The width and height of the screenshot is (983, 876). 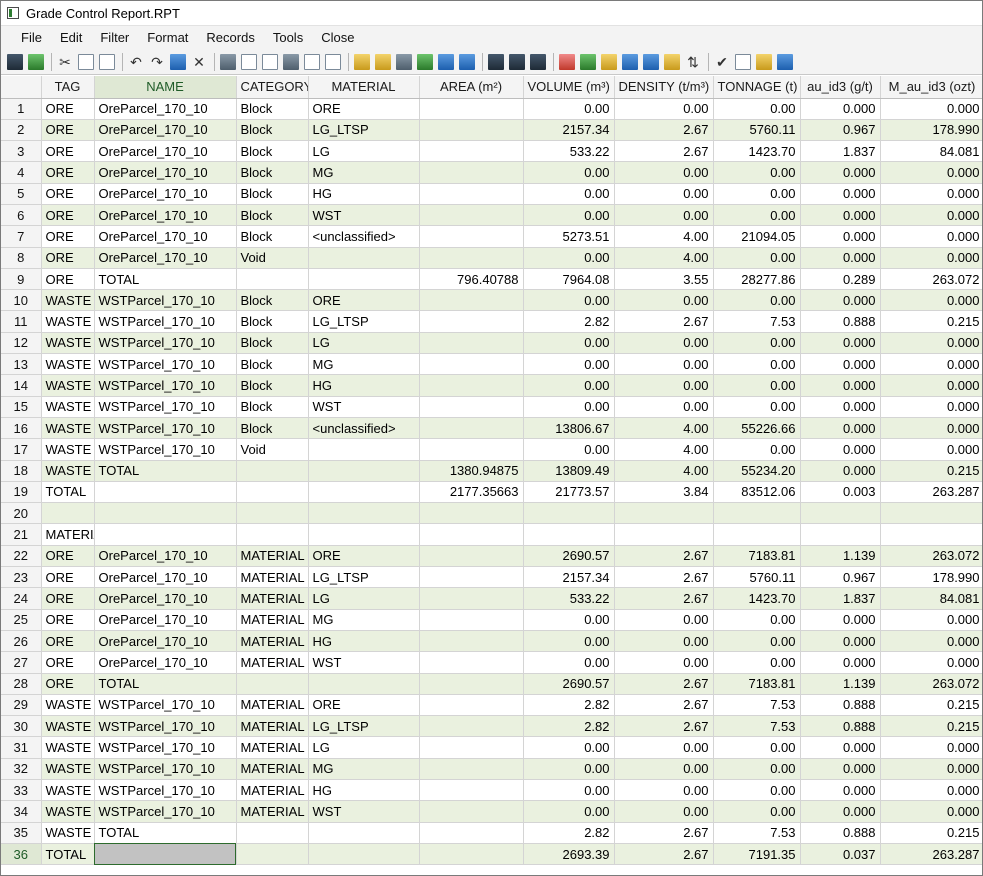 What do you see at coordinates (569, 279) in the screenshot?
I see `cell-volume: 7964.08` at bounding box center [569, 279].